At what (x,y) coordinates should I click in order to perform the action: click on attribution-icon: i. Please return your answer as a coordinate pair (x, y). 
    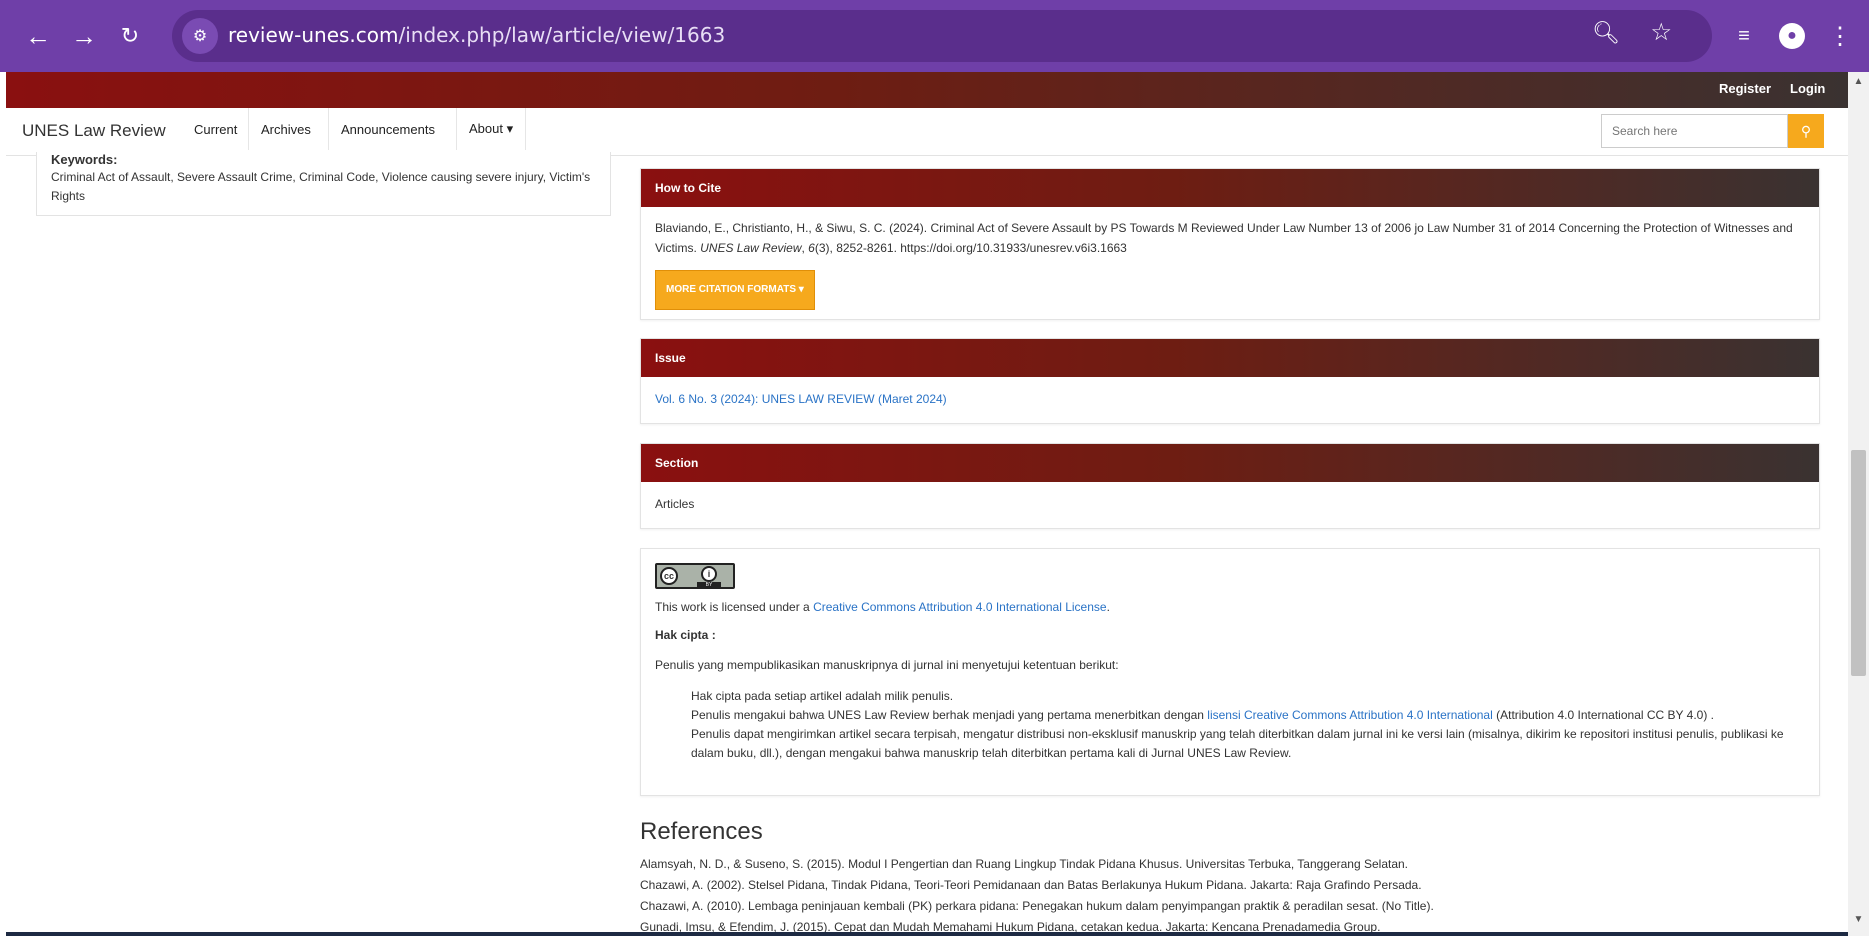
    Looking at the image, I should click on (709, 574).